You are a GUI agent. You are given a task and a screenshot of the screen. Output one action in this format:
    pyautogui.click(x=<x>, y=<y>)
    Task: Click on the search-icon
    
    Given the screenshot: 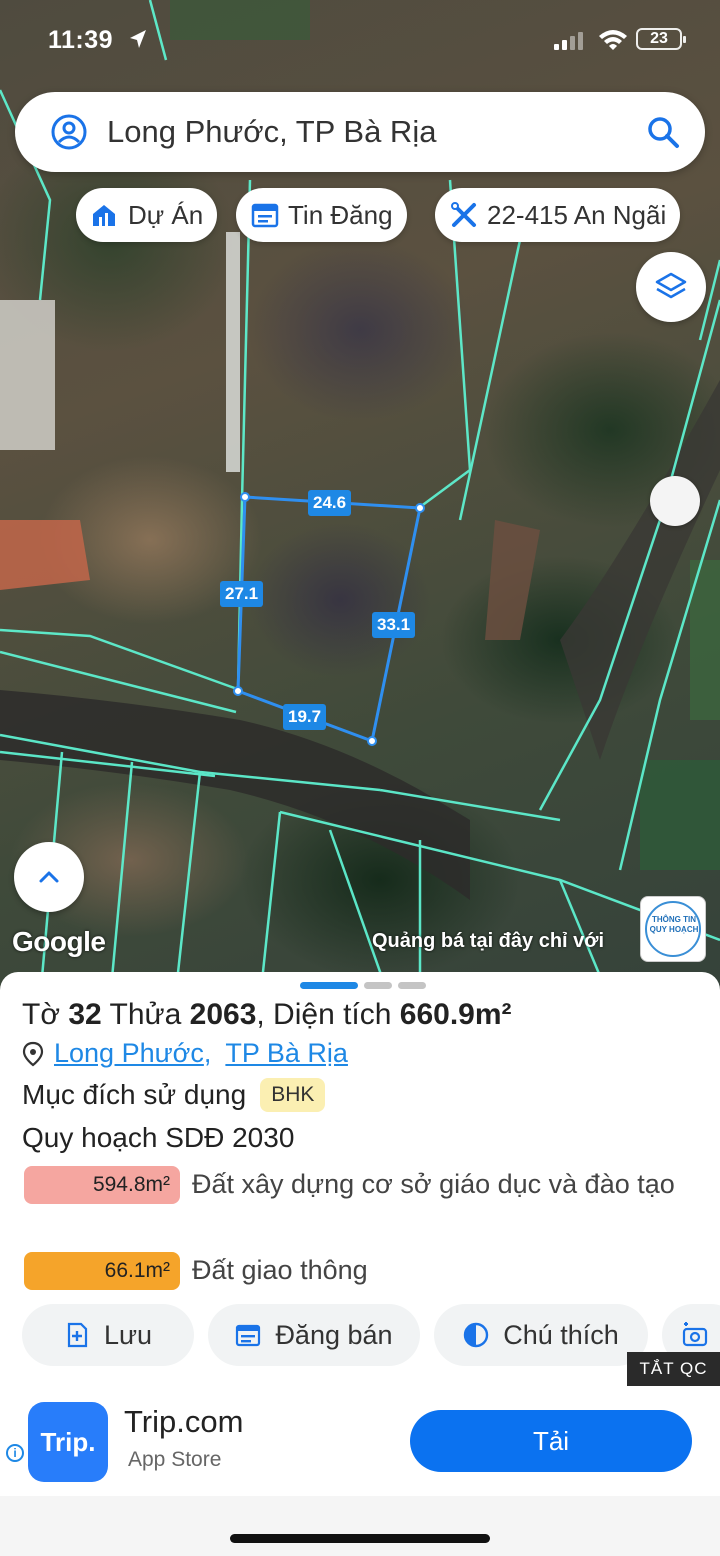 What is the action you would take?
    pyautogui.click(x=663, y=132)
    